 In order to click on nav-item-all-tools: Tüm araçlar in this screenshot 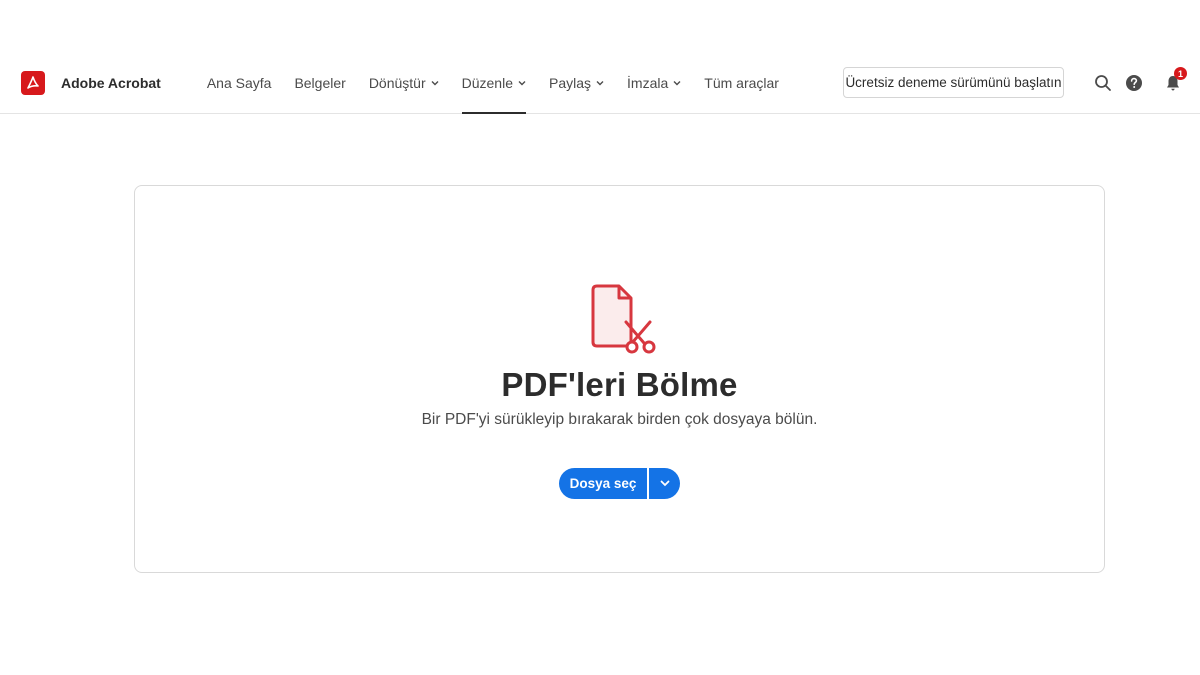, I will do `click(741, 82)`.